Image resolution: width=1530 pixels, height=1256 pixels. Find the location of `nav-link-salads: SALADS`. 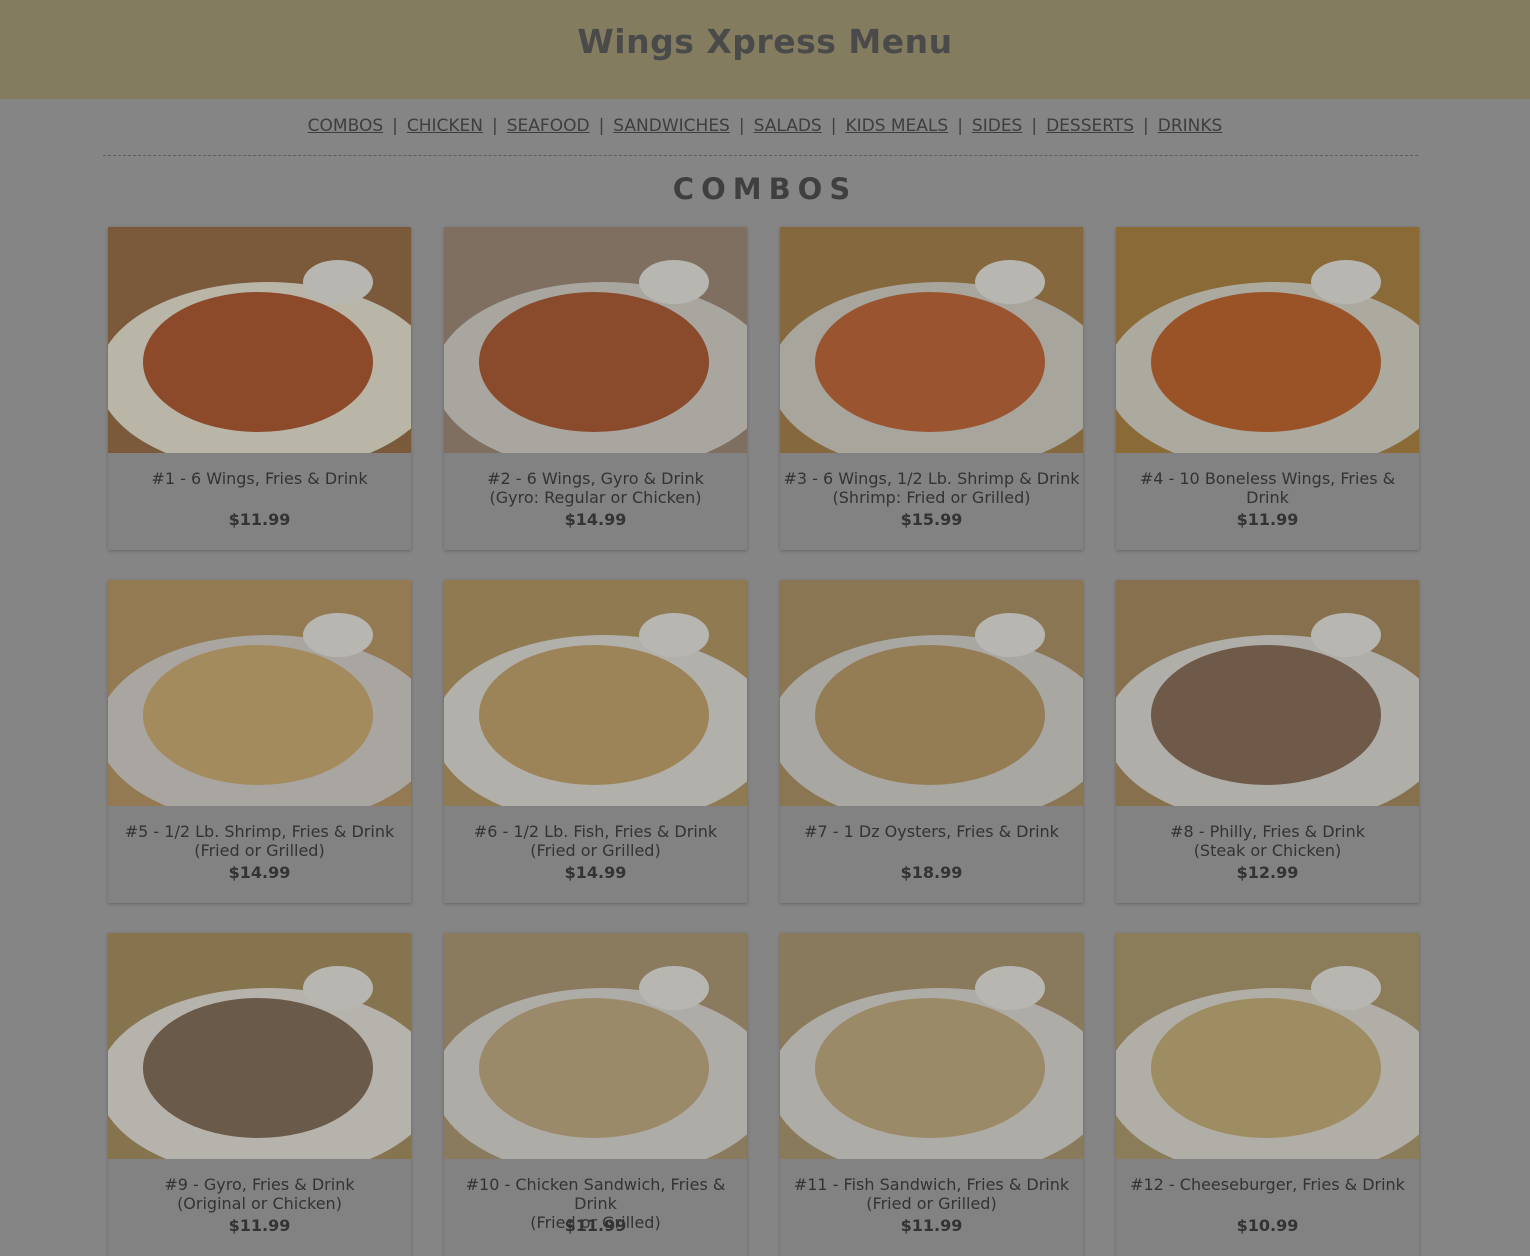

nav-link-salads: SALADS is located at coordinates (788, 126).